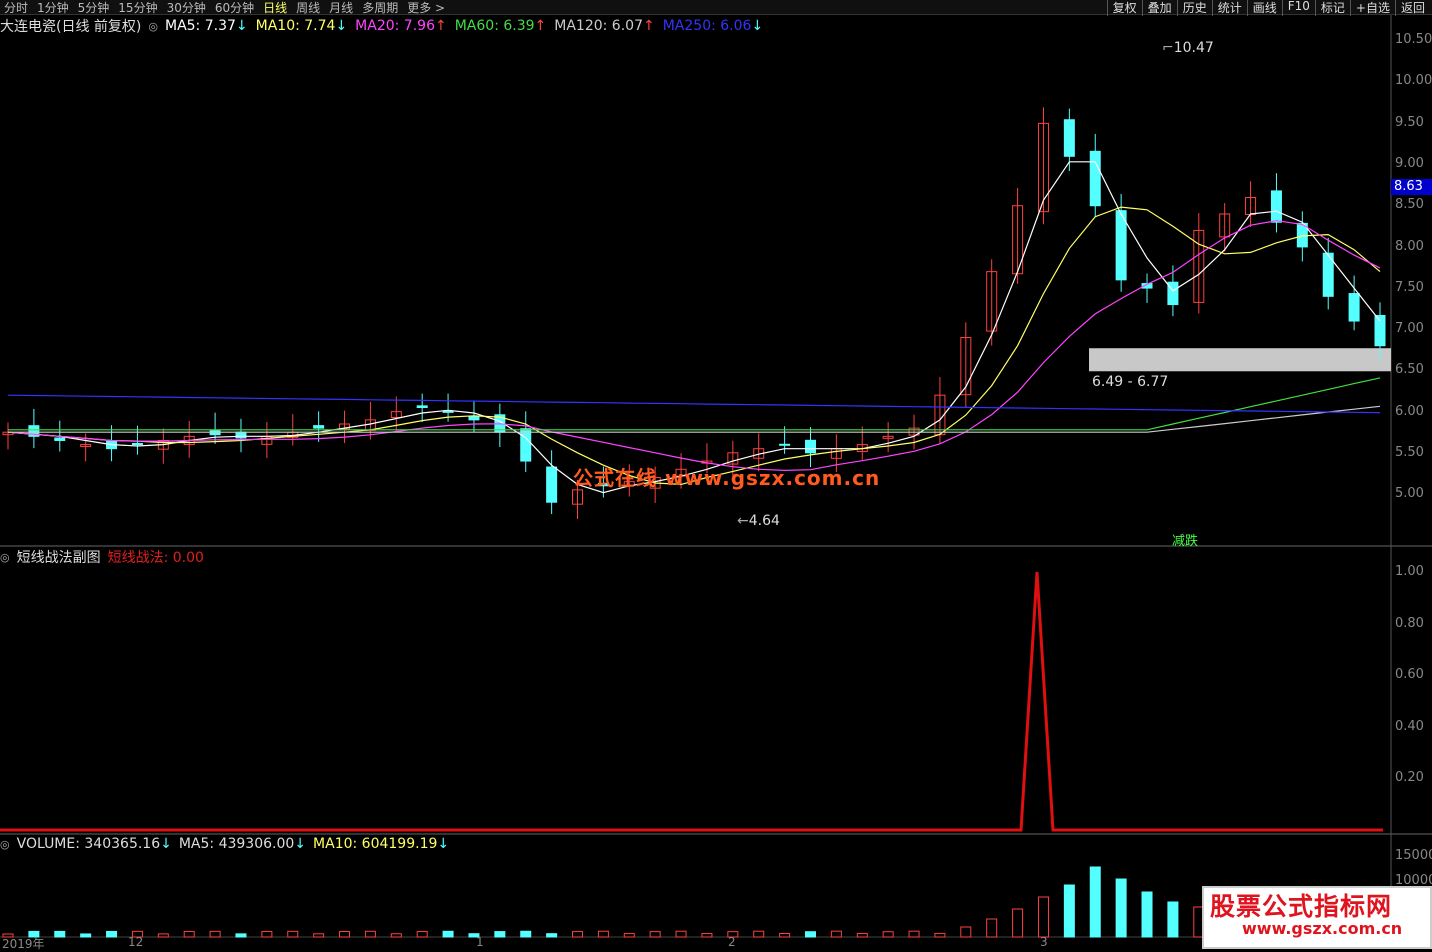 This screenshot has width=1432, height=952. What do you see at coordinates (1411, 187) in the screenshot?
I see `current-price-flag: 8.63` at bounding box center [1411, 187].